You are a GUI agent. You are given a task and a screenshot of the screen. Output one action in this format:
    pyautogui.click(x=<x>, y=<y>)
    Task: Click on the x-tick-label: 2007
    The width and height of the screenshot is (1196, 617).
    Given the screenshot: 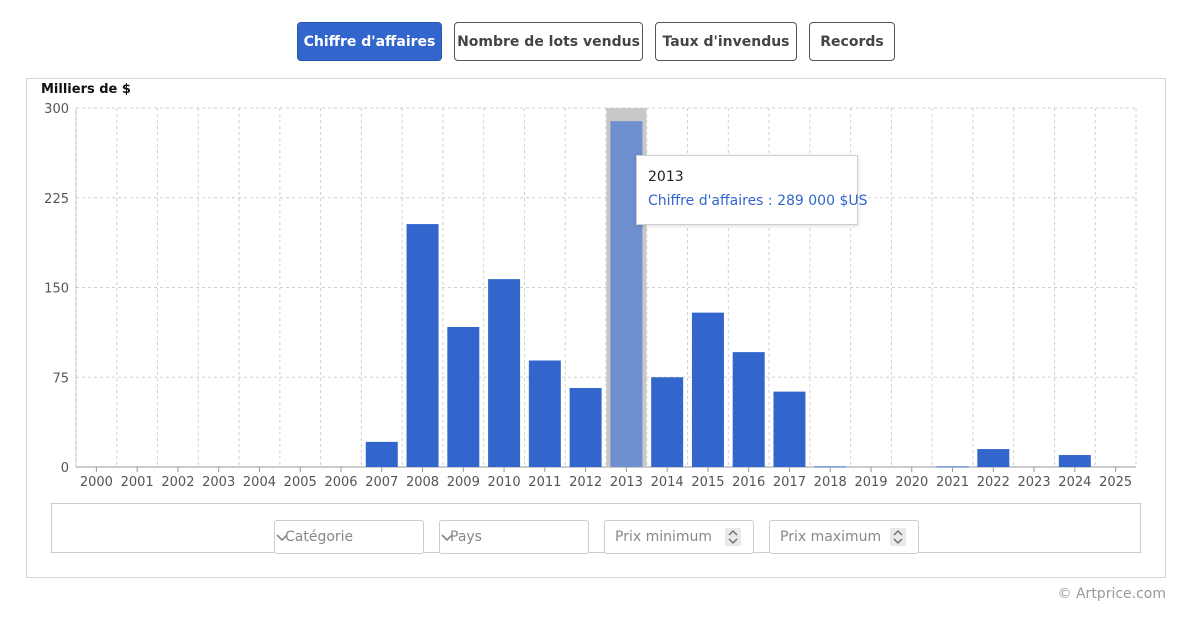 What is the action you would take?
    pyautogui.click(x=381, y=482)
    